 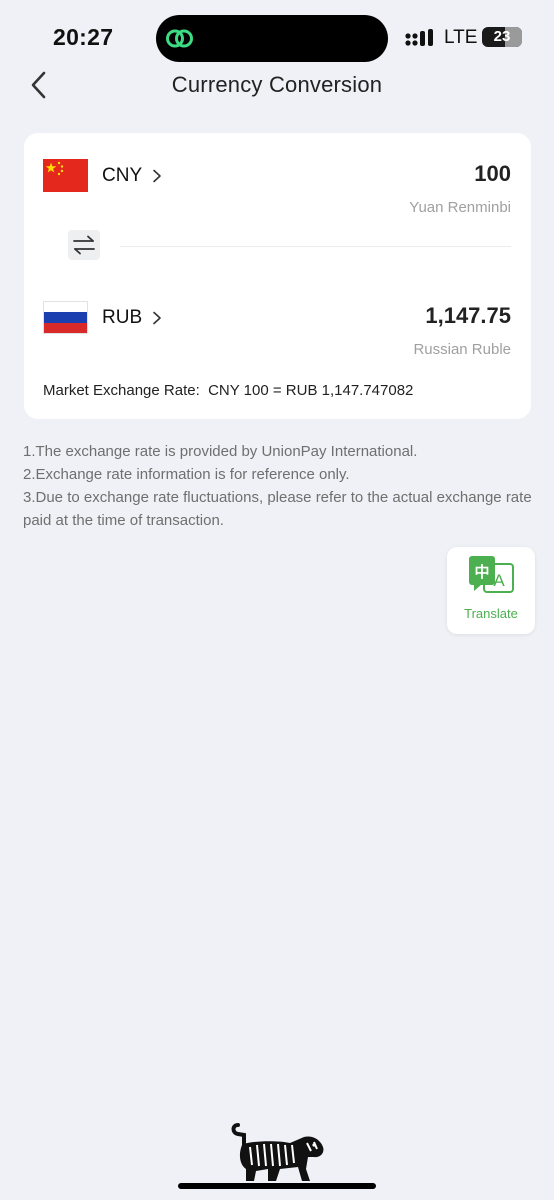 I want to click on rate-label: Market Exchange Rate:, so click(x=121, y=390).